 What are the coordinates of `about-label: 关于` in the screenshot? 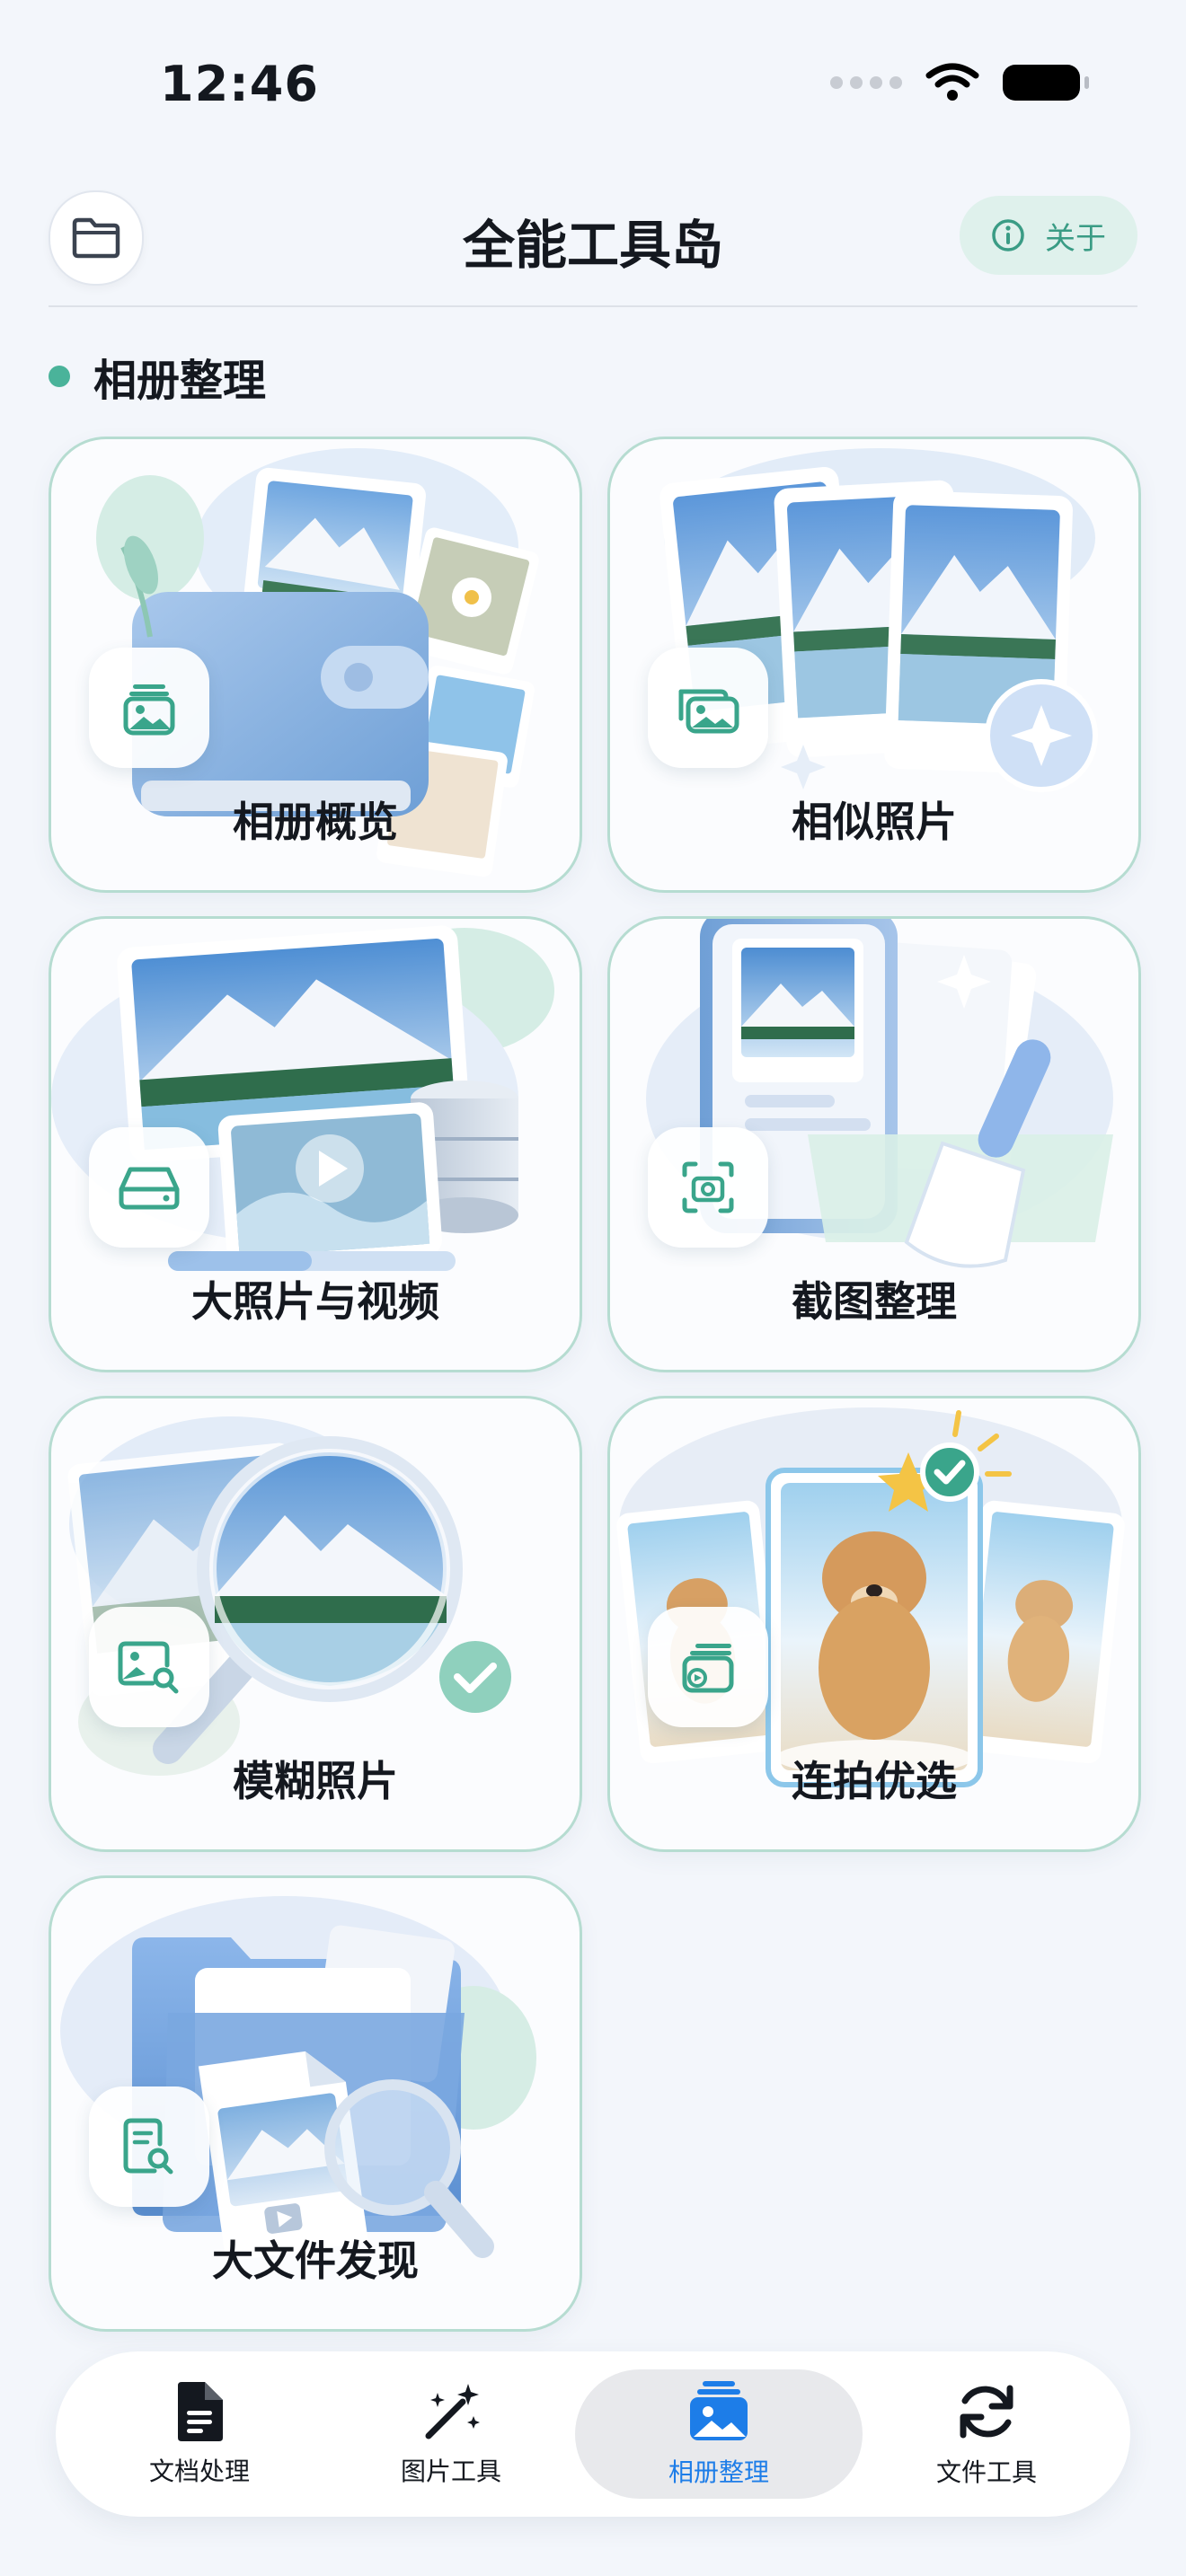 It's located at (1075, 238).